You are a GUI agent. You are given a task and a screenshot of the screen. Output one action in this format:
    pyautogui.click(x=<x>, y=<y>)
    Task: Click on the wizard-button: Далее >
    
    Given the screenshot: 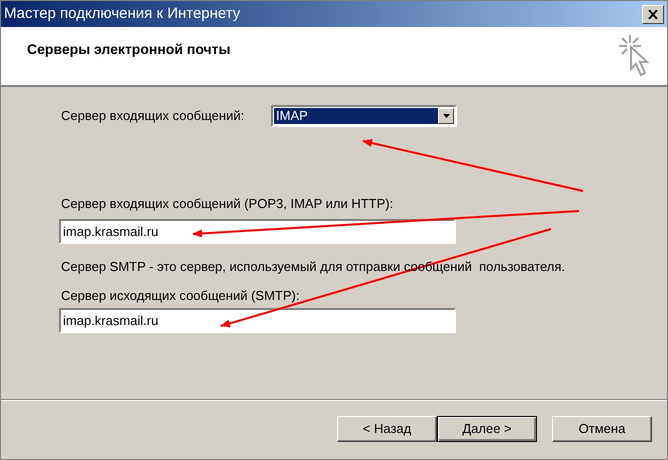 What is the action you would take?
    pyautogui.click(x=487, y=429)
    